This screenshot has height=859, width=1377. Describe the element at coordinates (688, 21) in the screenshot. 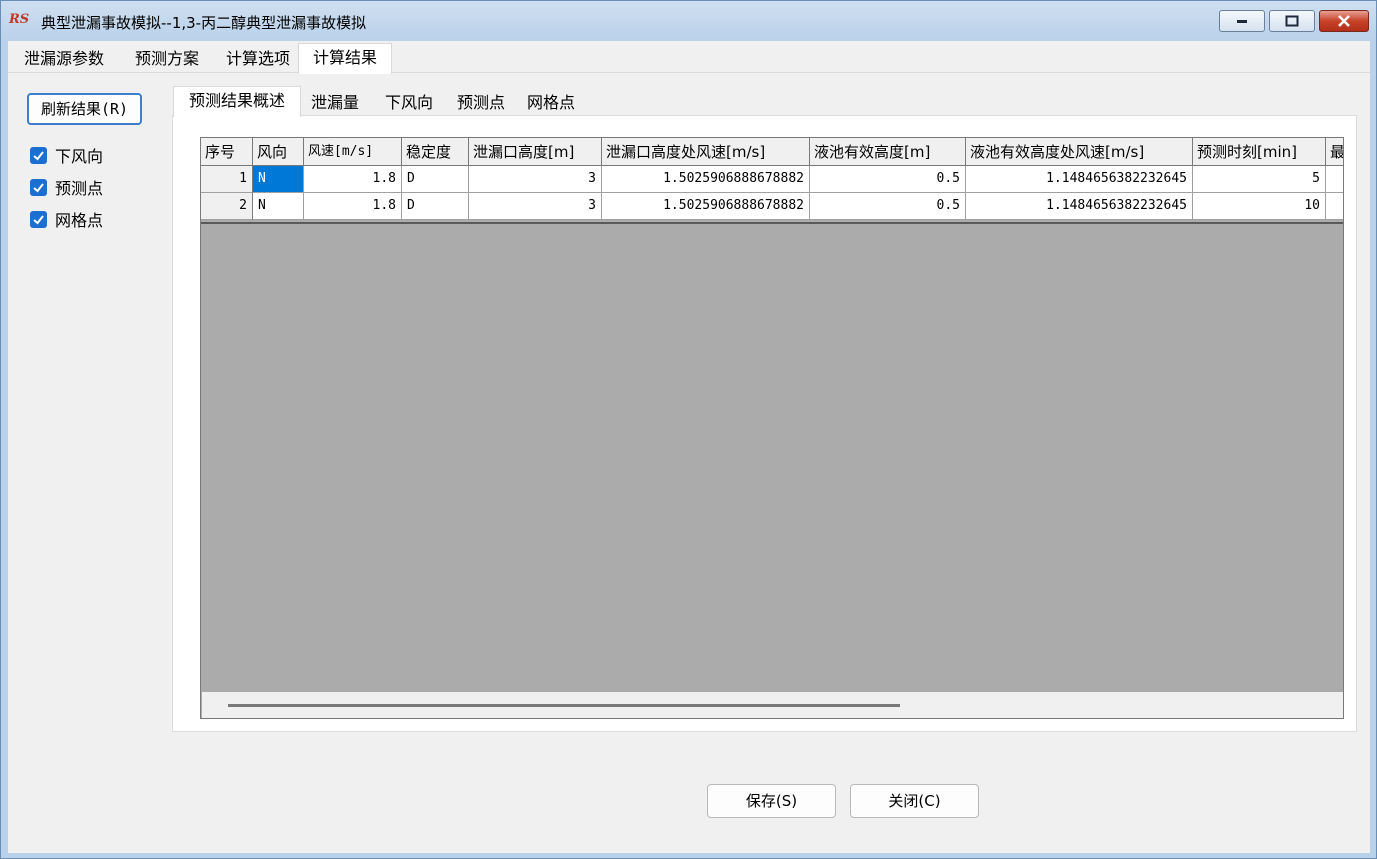

I see `title-bar: RS 典型泄漏事故模拟--1,3-丙二醇典型泄漏事故模拟` at that location.